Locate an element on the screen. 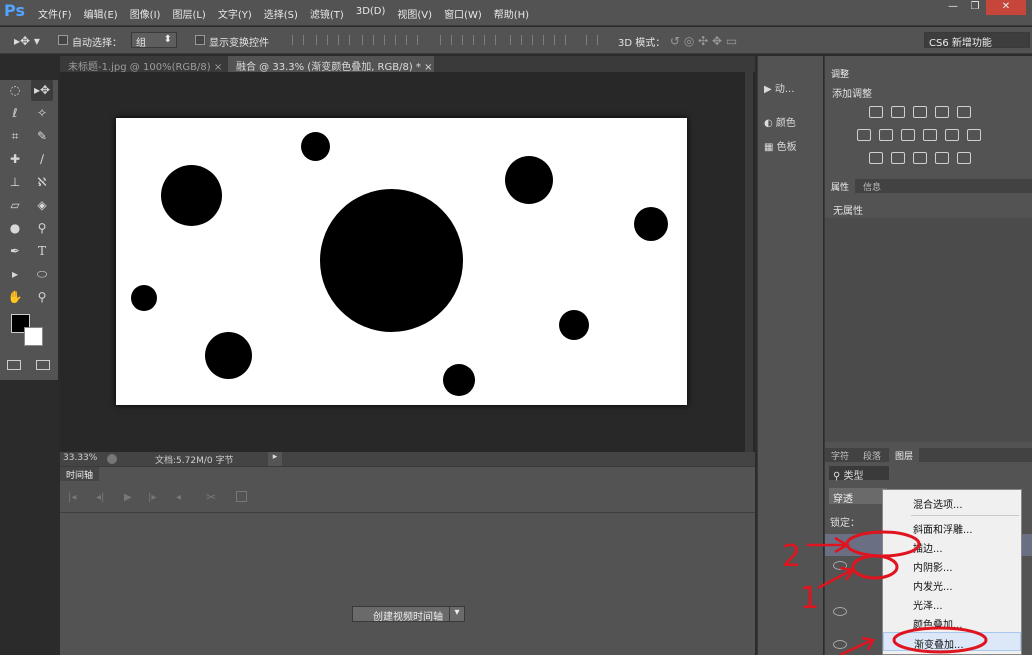  clone-stamp-tool-icon: ⊥ is located at coordinates (15, 182).